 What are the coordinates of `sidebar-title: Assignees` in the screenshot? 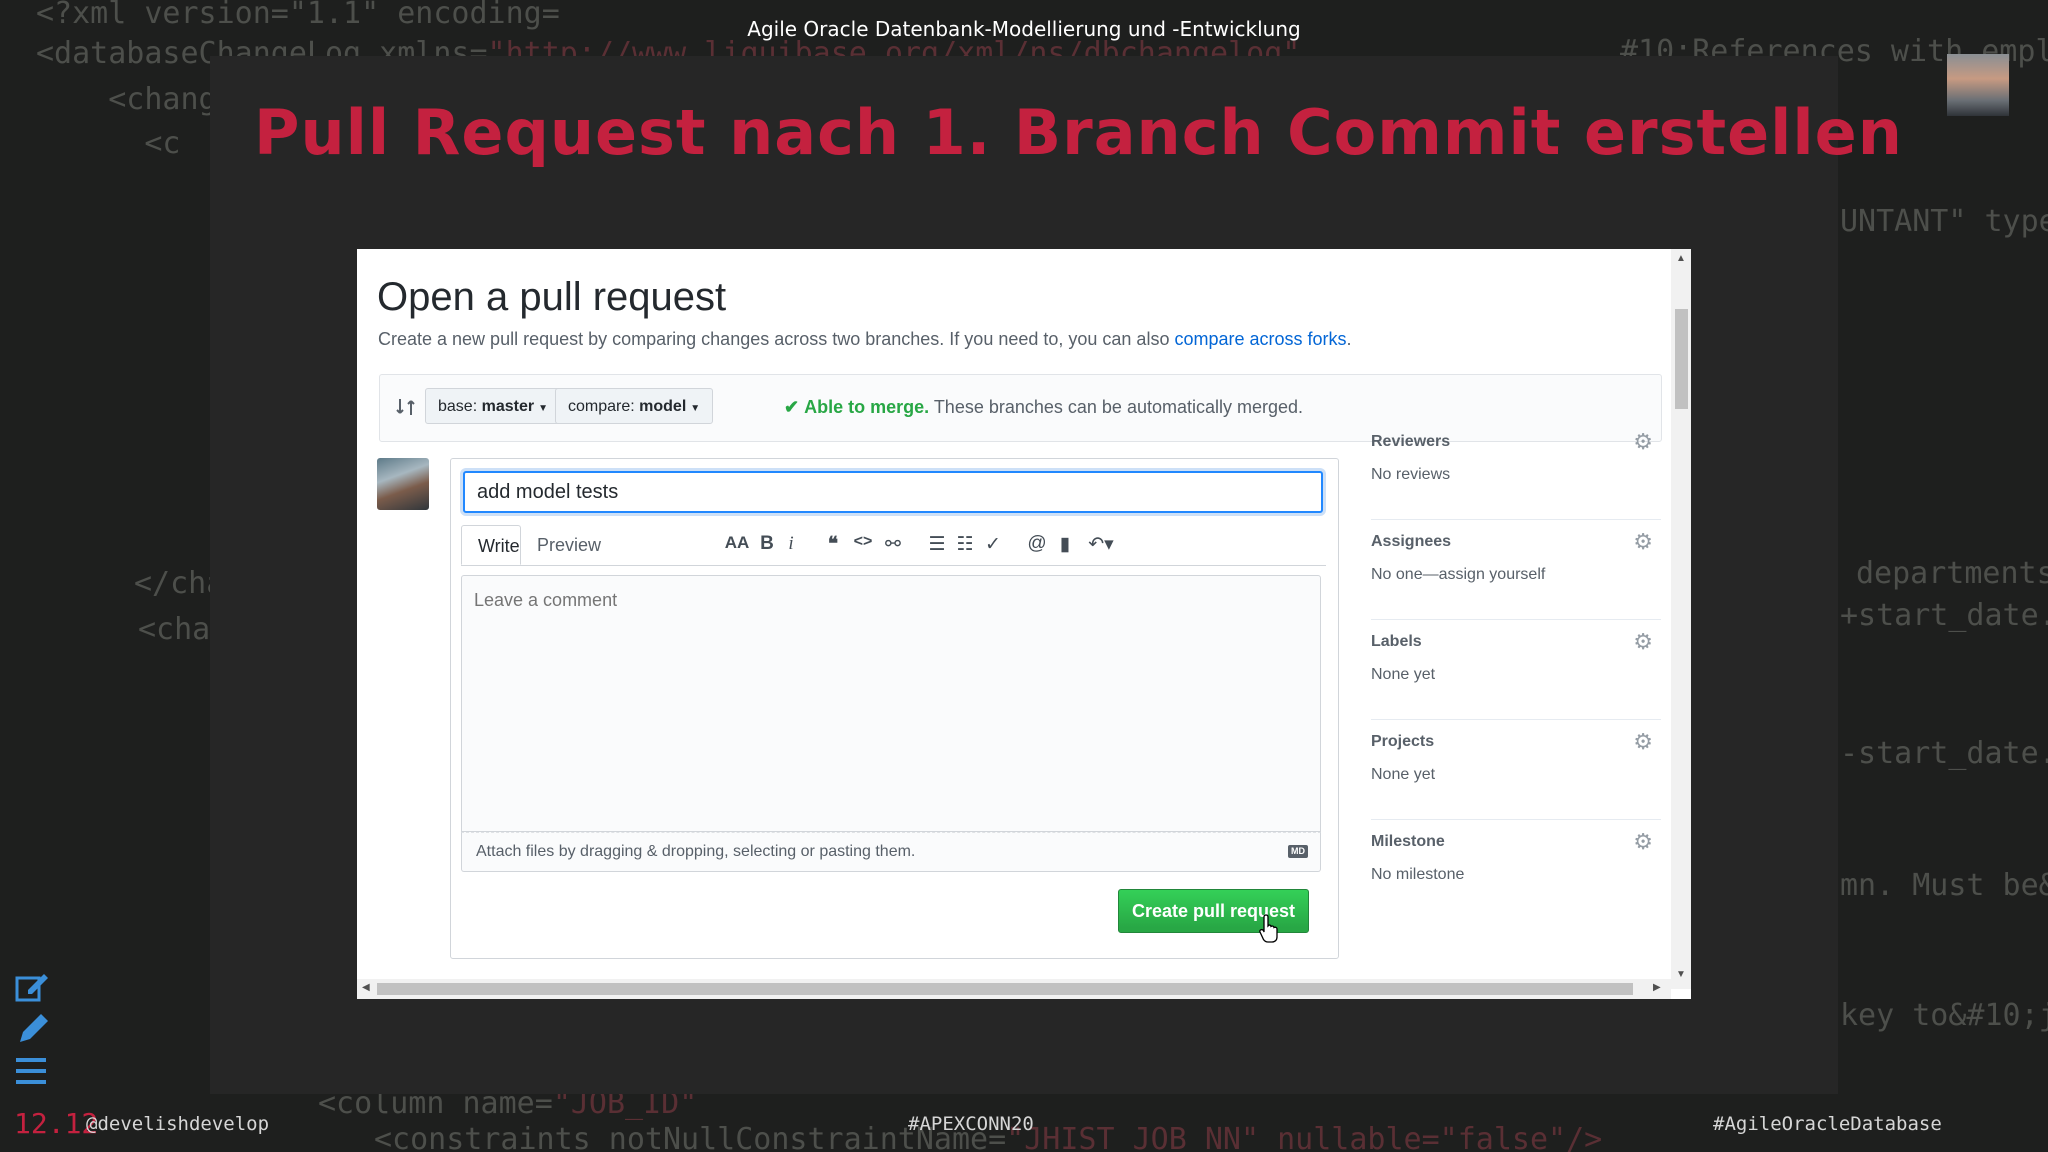 It's located at (1411, 541).